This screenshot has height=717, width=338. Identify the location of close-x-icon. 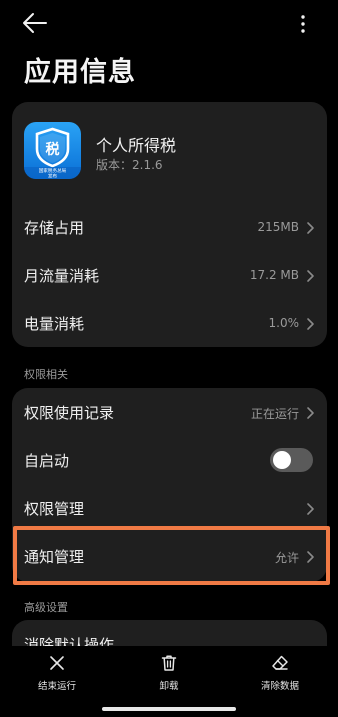
(57, 663).